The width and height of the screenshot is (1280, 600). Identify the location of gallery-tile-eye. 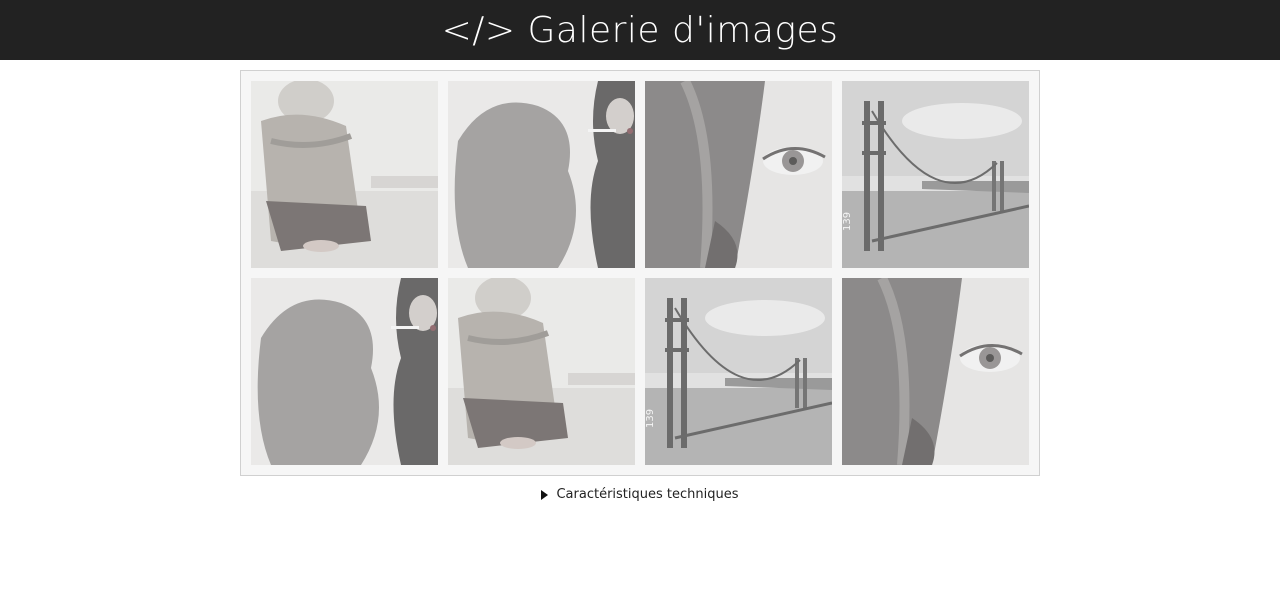
(738, 174).